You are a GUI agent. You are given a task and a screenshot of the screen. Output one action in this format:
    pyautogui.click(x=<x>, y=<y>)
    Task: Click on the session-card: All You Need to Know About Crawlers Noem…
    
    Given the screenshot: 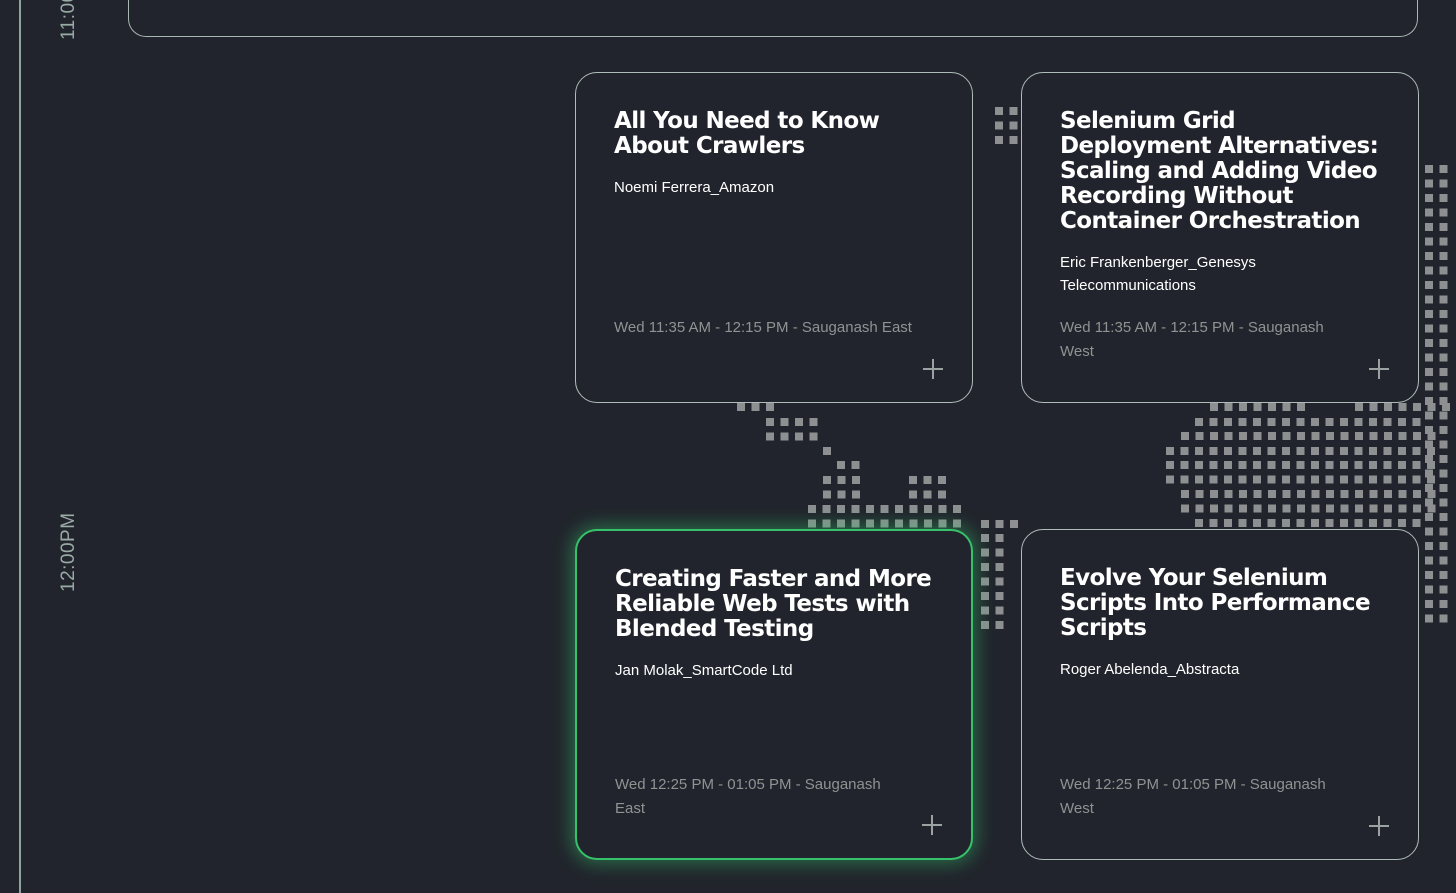 What is the action you would take?
    pyautogui.click(x=774, y=237)
    